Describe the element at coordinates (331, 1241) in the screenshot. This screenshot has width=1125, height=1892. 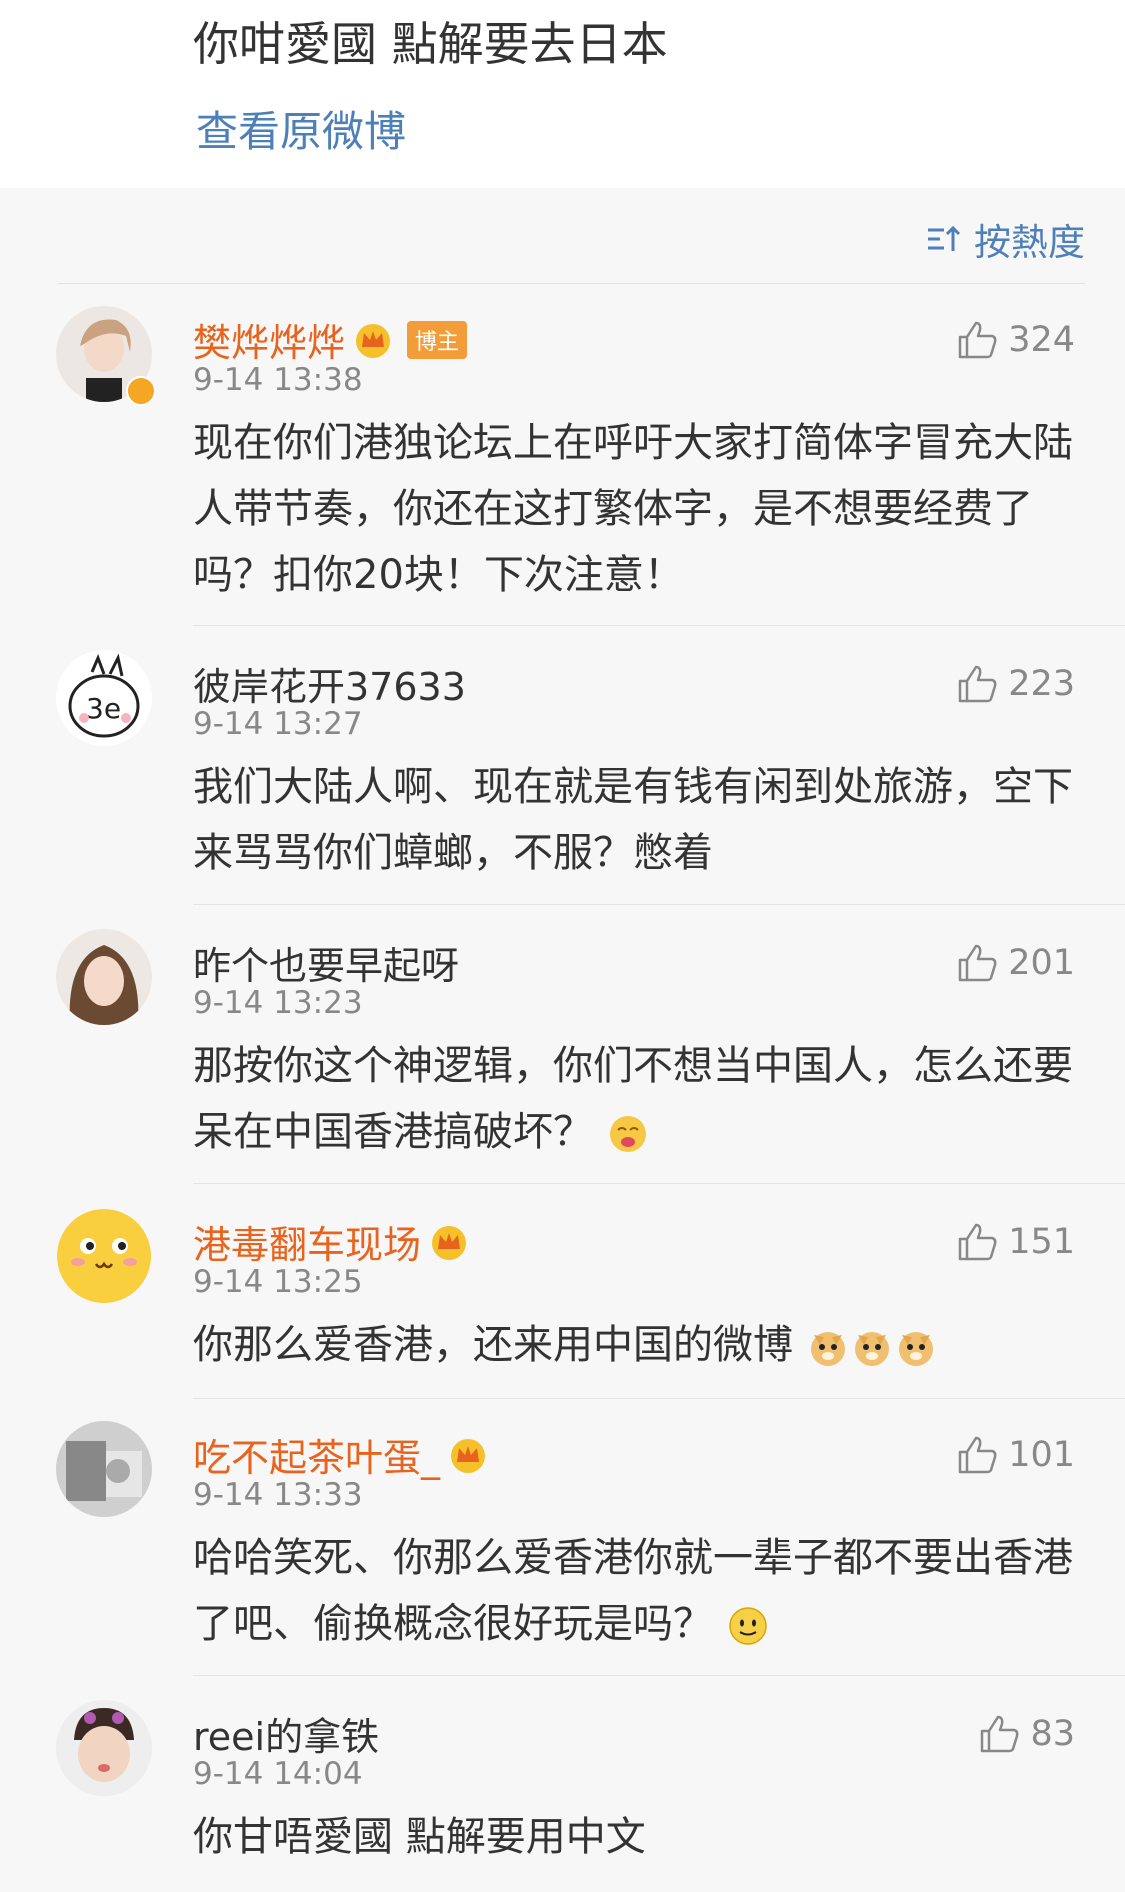
I see `comment-author: 港毒翻车现场` at that location.